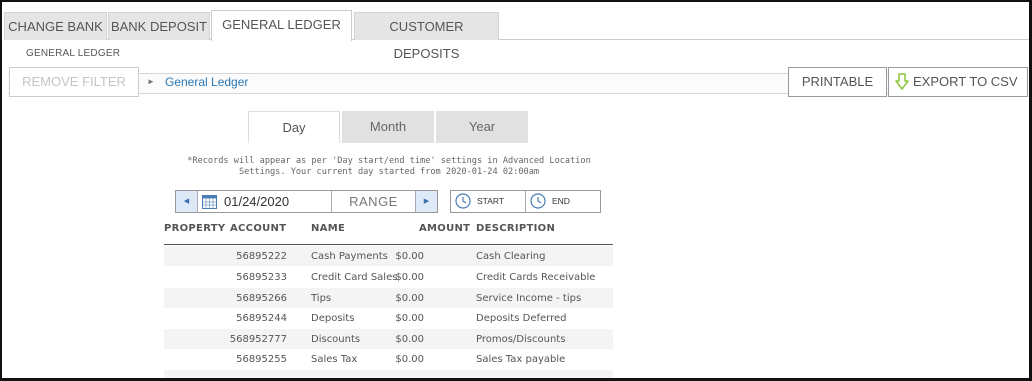 The width and height of the screenshot is (1032, 381). I want to click on period-tab-month: Month, so click(388, 127).